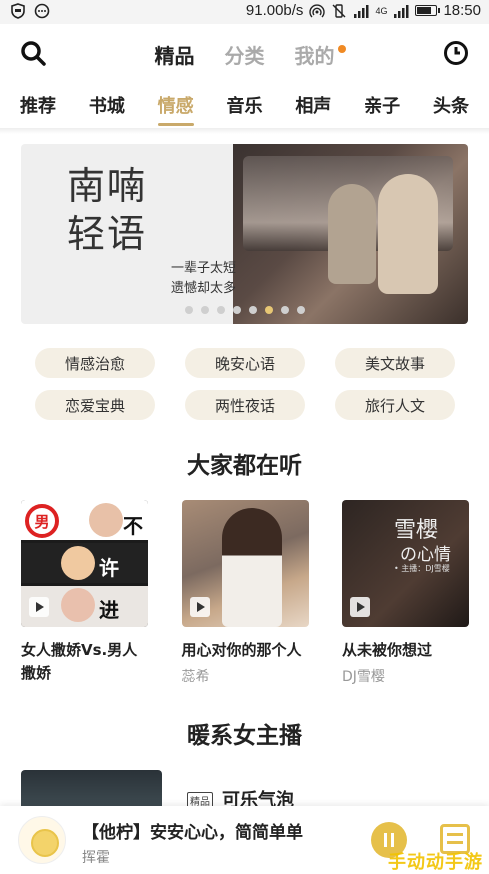  Describe the element at coordinates (245, 384) in the screenshot. I see `tag-grid: 情感治愈 晚安心语 美文故事 恋爱宝典 两性夜话 旅行人文` at that location.